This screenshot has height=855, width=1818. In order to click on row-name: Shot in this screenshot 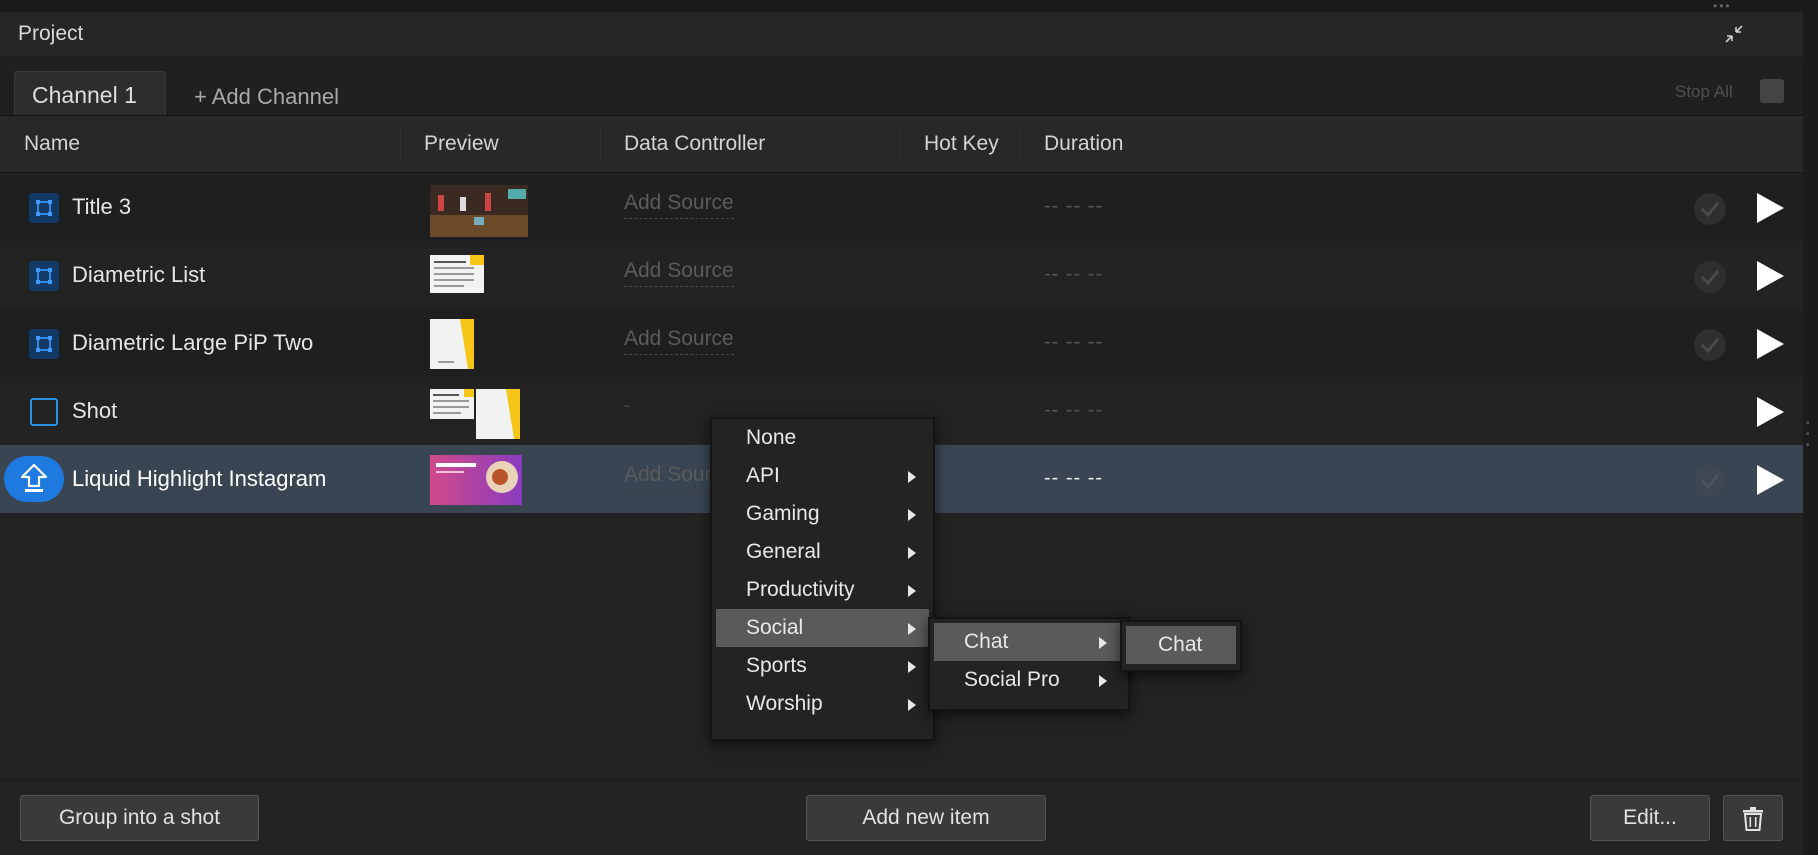, I will do `click(95, 410)`.